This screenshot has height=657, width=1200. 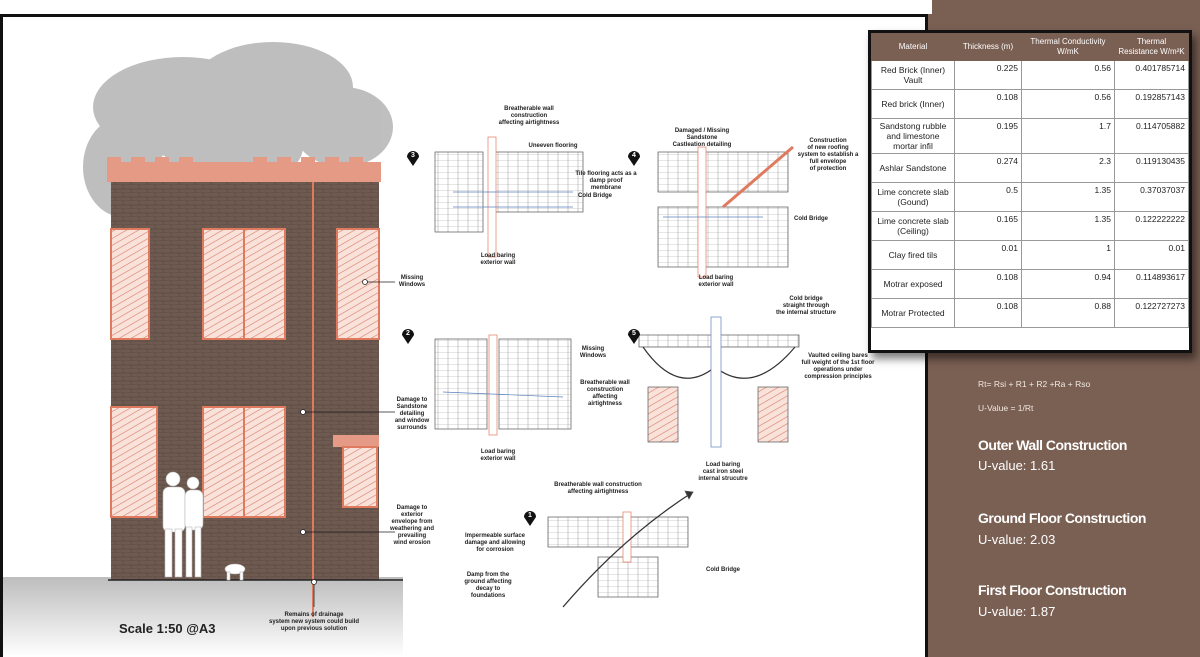 What do you see at coordinates (1068, 255) in the screenshot?
I see `cell-conductivity: 1` at bounding box center [1068, 255].